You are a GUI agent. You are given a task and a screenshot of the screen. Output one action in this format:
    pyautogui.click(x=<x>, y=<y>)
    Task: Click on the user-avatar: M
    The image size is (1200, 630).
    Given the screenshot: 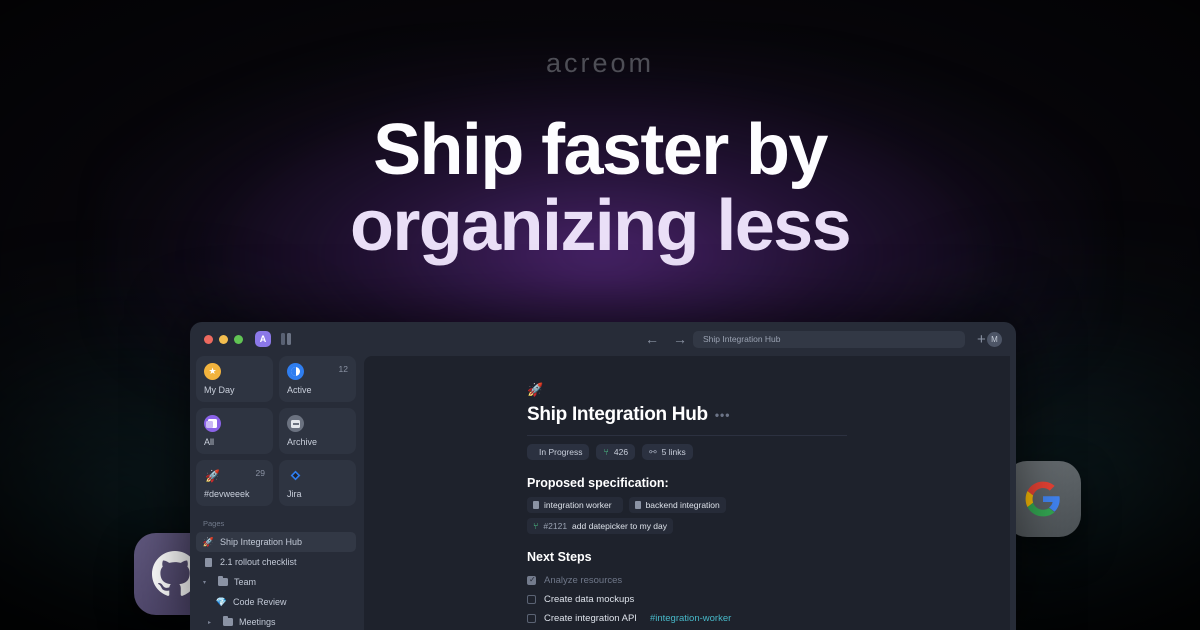 What is the action you would take?
    pyautogui.click(x=994, y=339)
    